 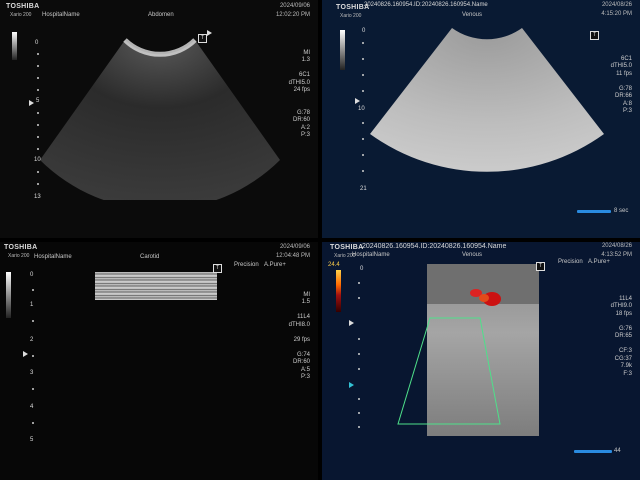 I want to click on depth-label: 21, so click(x=363, y=189).